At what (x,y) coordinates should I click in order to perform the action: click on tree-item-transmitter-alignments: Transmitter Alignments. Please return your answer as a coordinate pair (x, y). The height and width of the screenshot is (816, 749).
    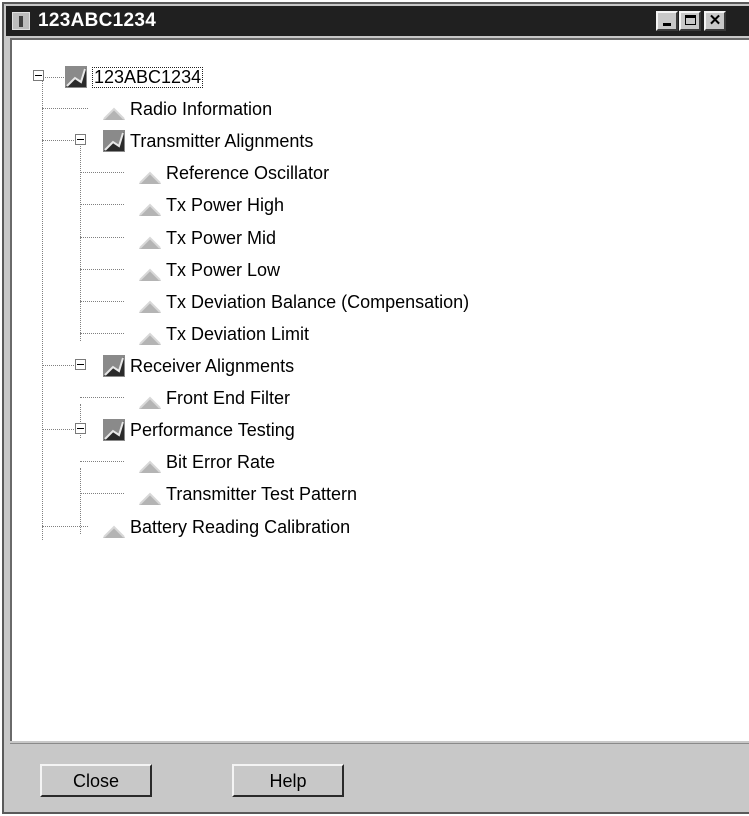
    Looking at the image, I should click on (207, 141).